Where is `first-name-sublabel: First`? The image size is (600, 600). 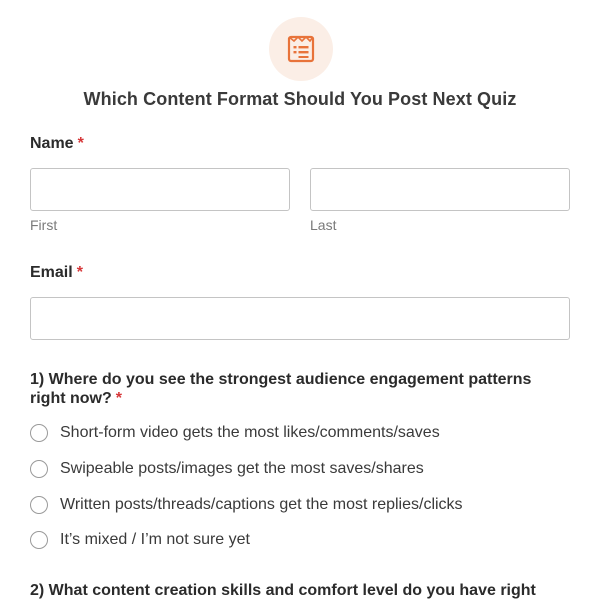 first-name-sublabel: First is located at coordinates (44, 225).